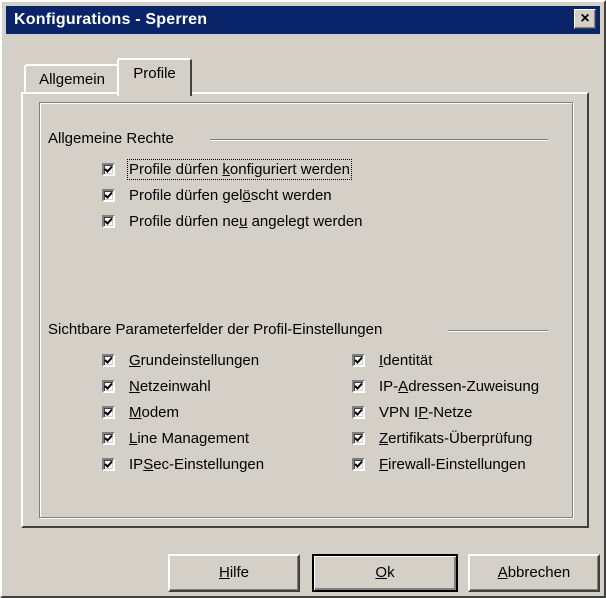  I want to click on checkbox-grundeinstellungen: Grundeinstellungen, so click(180, 360).